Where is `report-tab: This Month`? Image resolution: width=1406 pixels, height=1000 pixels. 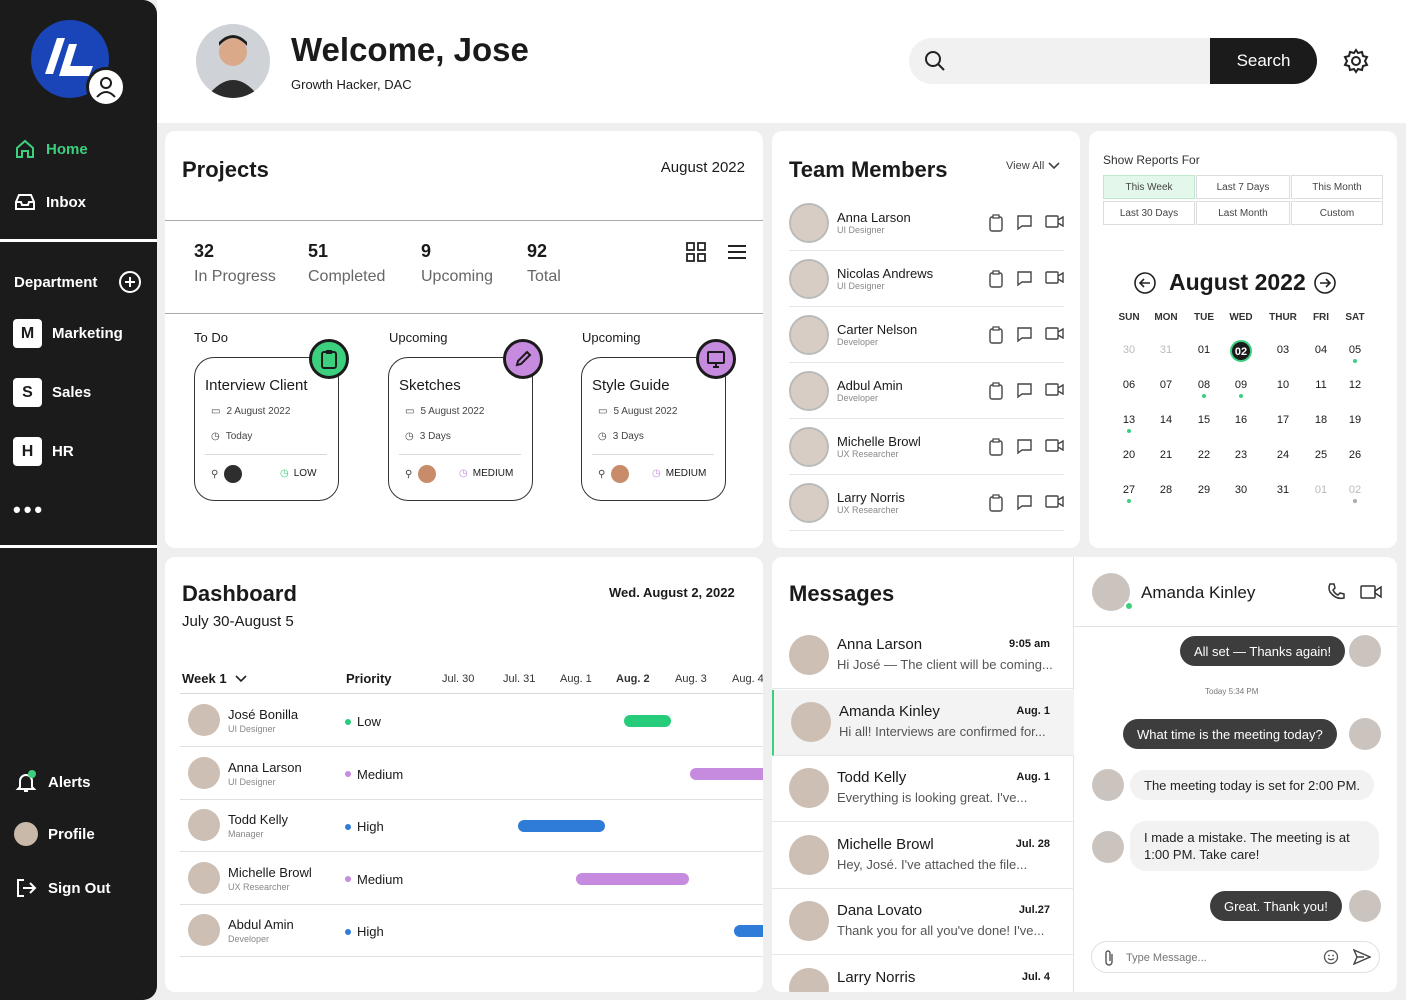
report-tab: This Month is located at coordinates (1337, 187).